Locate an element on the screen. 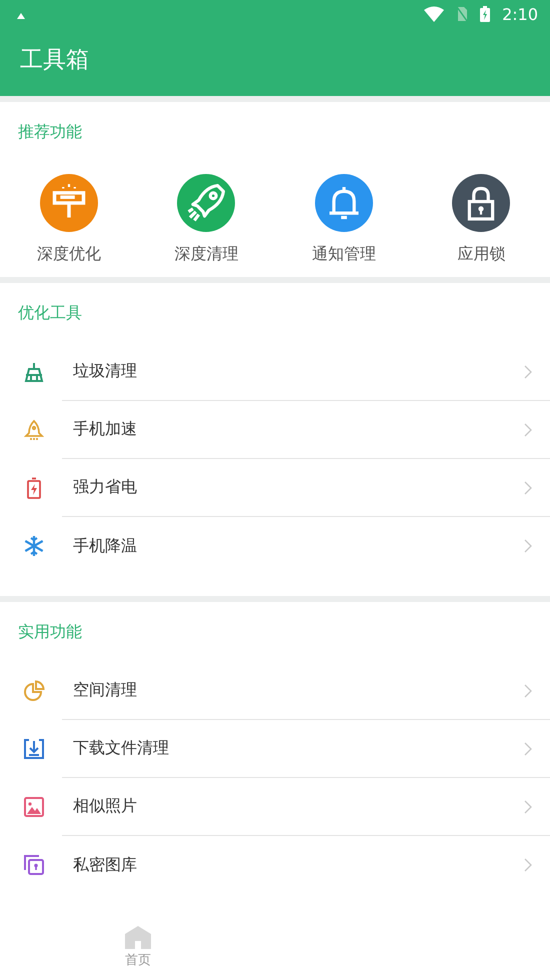 This screenshot has height=979, width=550. lock-icon is located at coordinates (481, 203).